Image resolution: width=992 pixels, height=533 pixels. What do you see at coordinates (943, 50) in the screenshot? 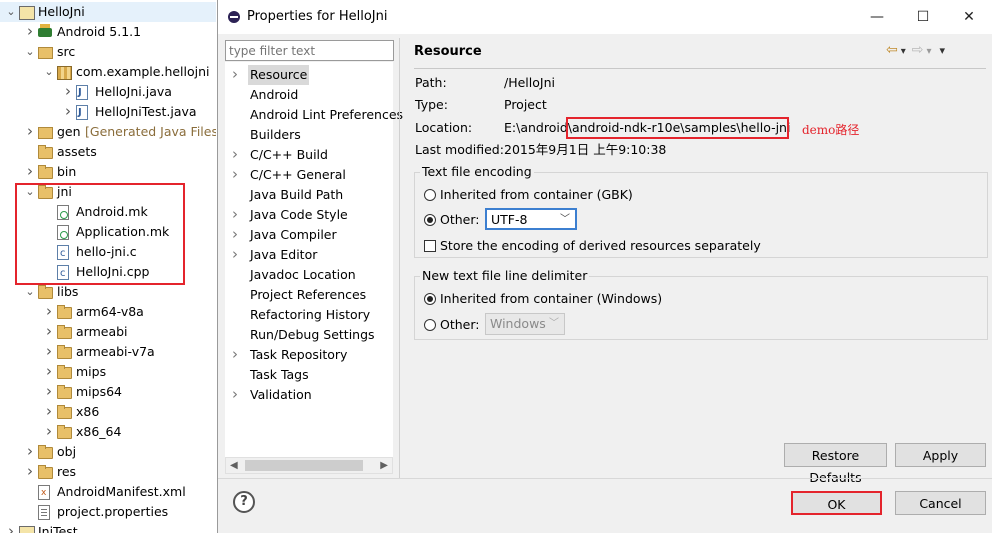
I see `view-menu-icon: ▾` at bounding box center [943, 50].